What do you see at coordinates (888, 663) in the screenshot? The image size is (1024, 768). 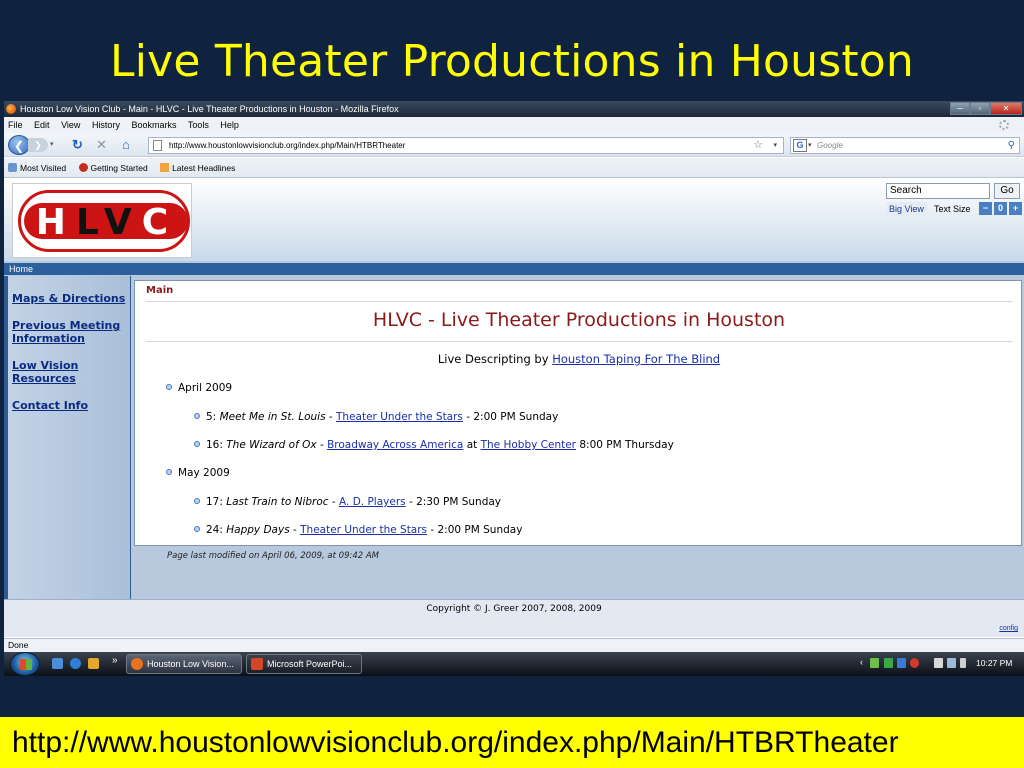 I see `security-icon` at bounding box center [888, 663].